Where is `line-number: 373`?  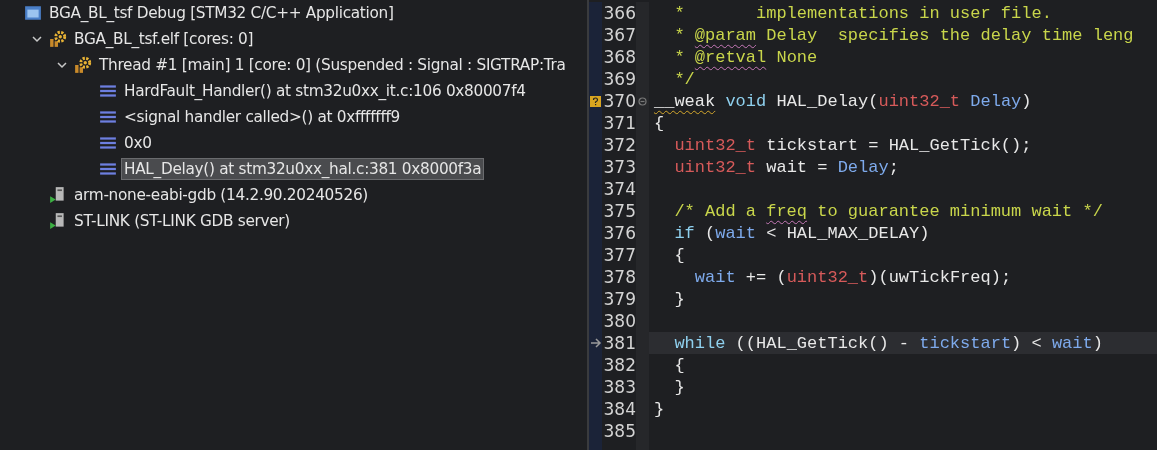 line-number: 373 is located at coordinates (619, 167).